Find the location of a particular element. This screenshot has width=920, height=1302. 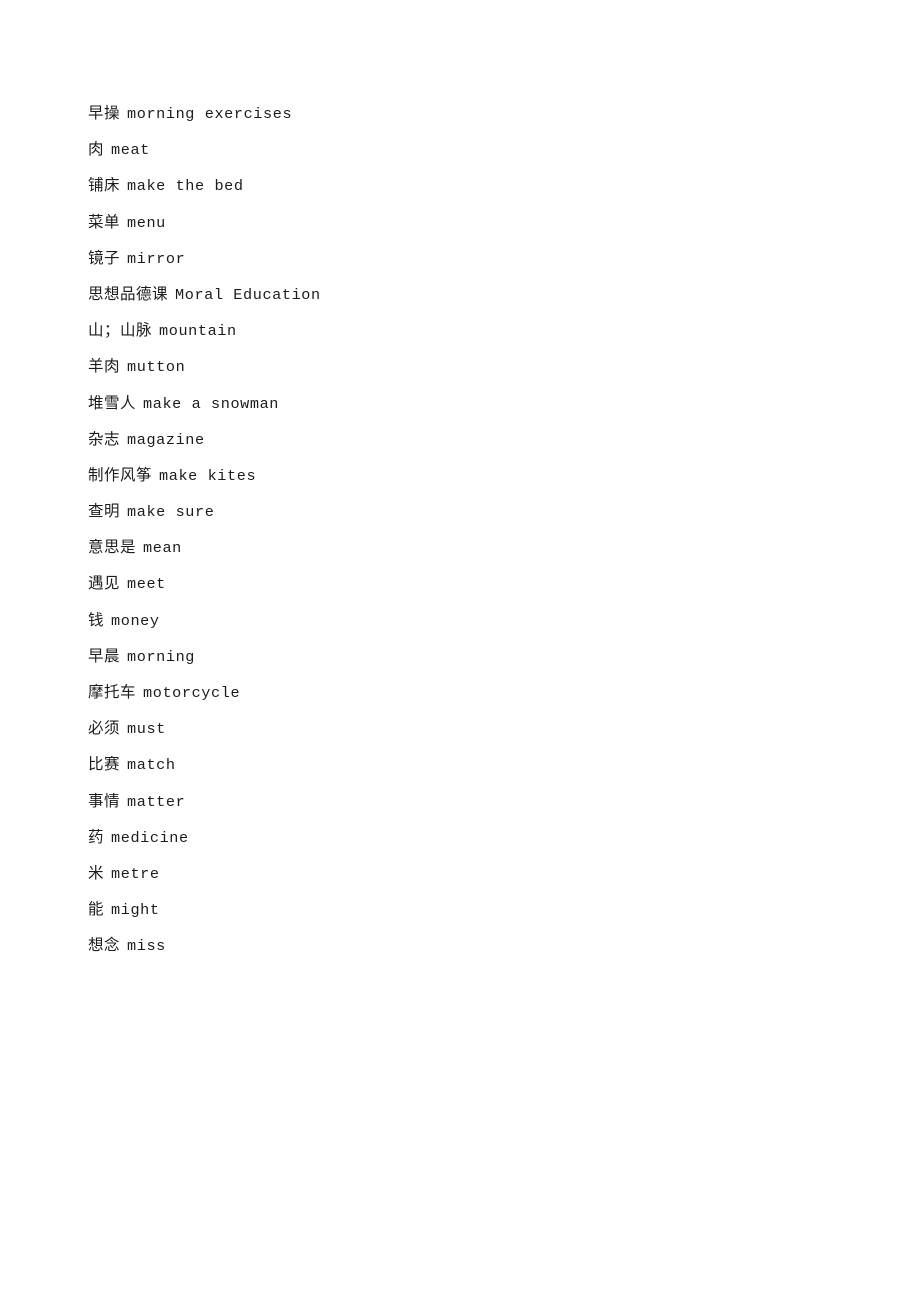

entry-chinese-term: 早晨 is located at coordinates (104, 655).